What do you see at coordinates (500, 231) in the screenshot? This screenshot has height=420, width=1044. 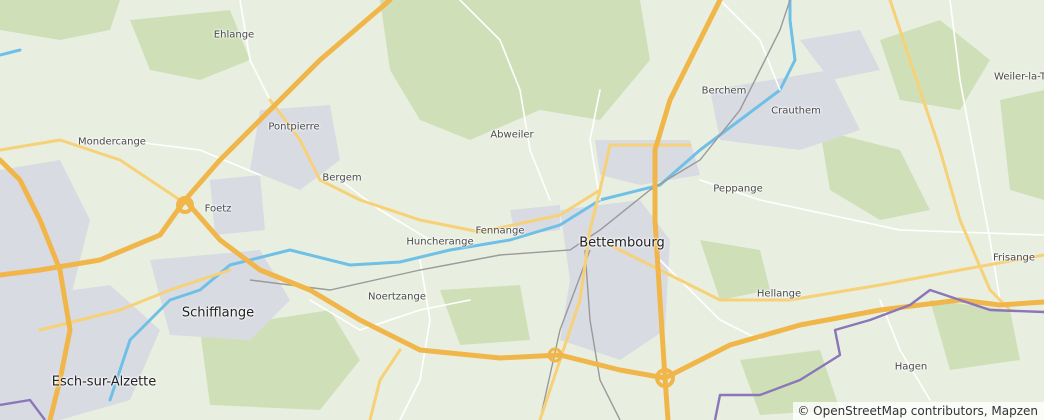 I see `place-label-fennange: Fennange` at bounding box center [500, 231].